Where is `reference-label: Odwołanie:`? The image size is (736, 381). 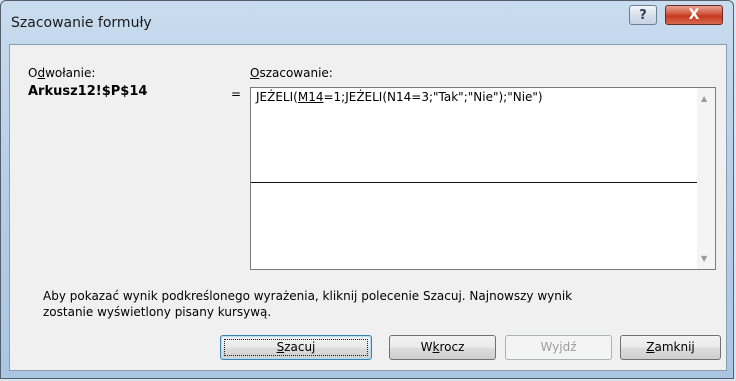
reference-label: Odwołanie: is located at coordinates (62, 73).